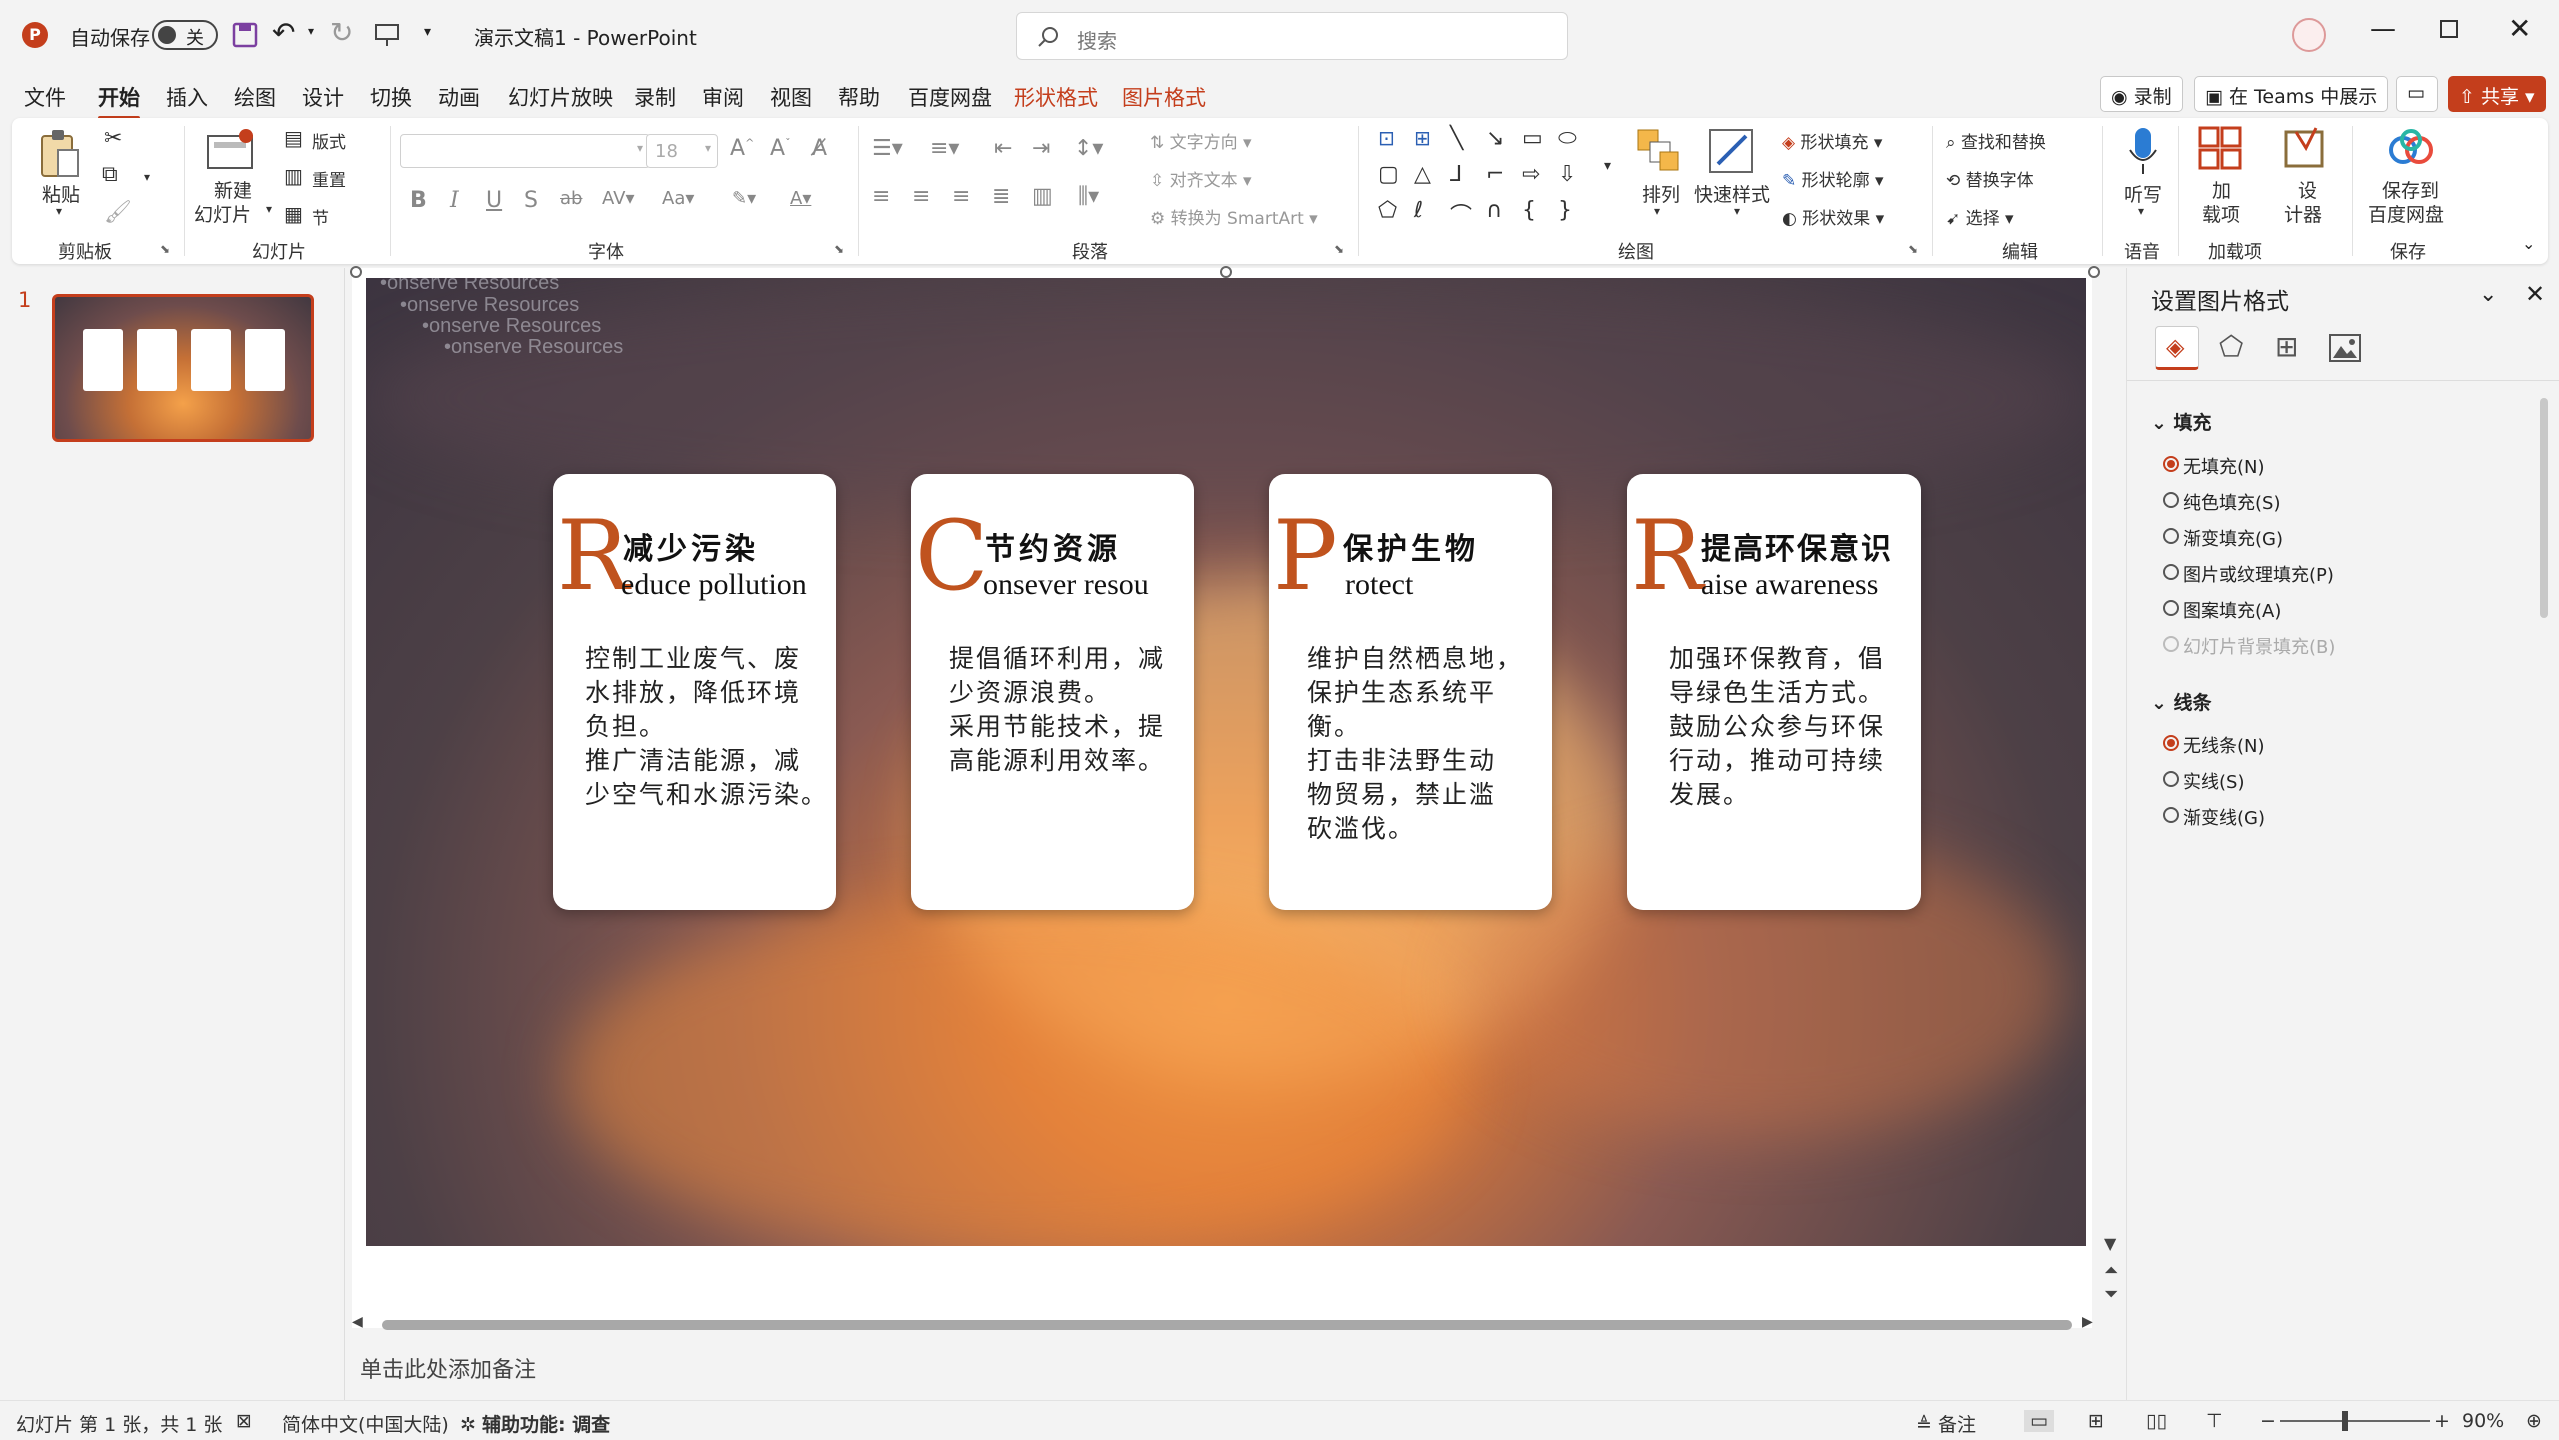  Describe the element at coordinates (2143, 193) in the screenshot. I see `dictate-label: 听写` at that location.